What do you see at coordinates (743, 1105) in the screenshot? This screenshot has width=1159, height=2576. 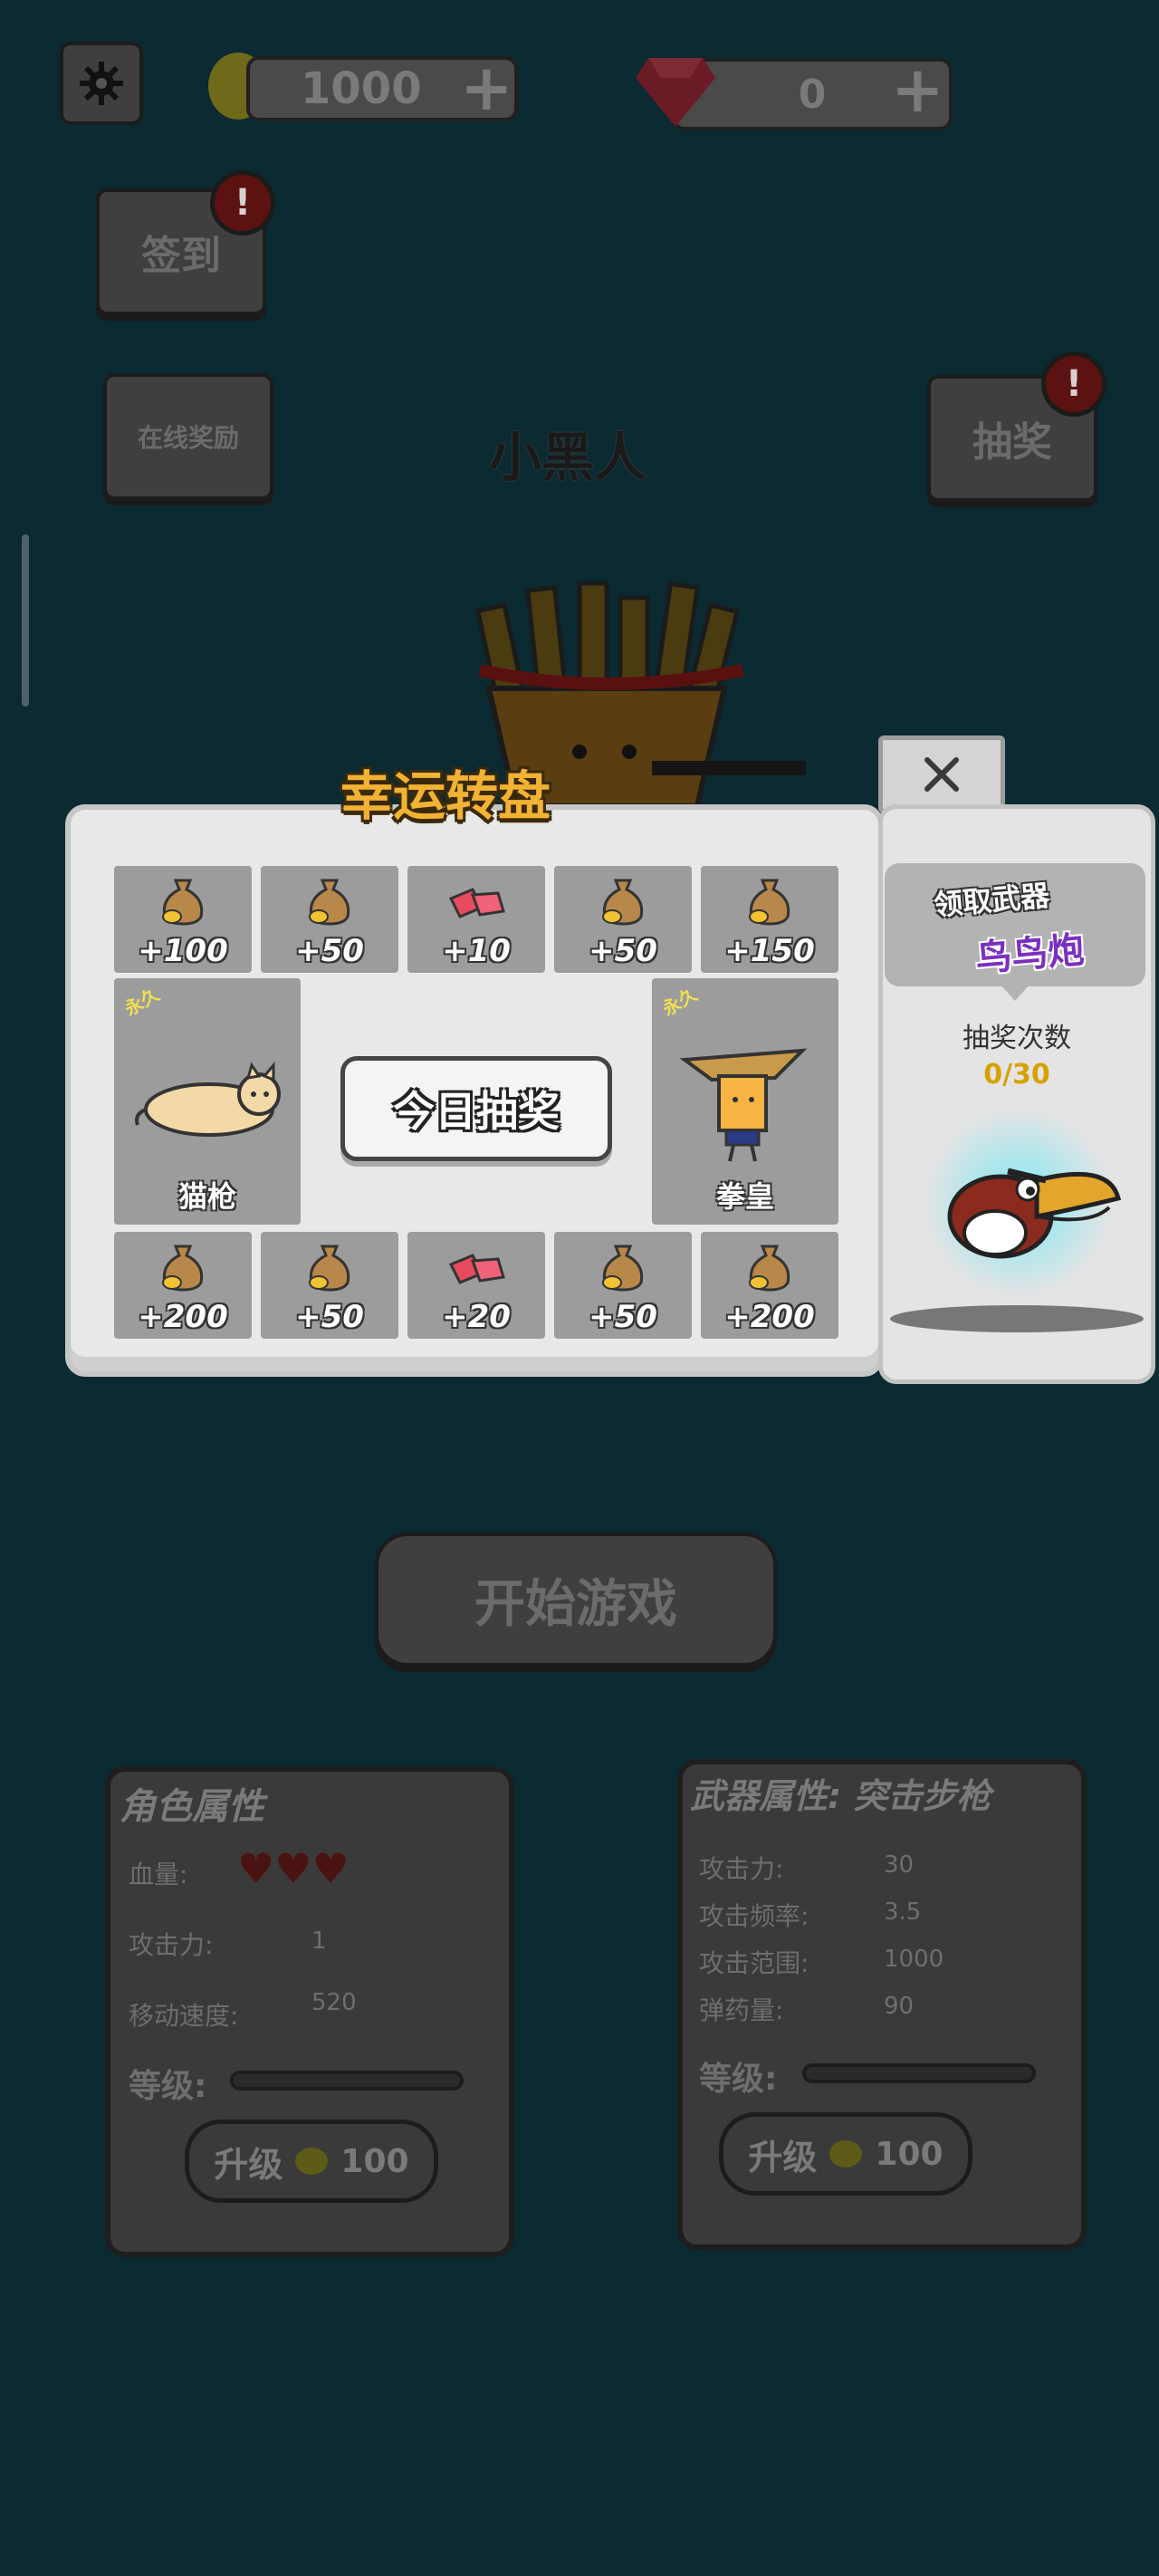 I see `boxer-character-icon` at bounding box center [743, 1105].